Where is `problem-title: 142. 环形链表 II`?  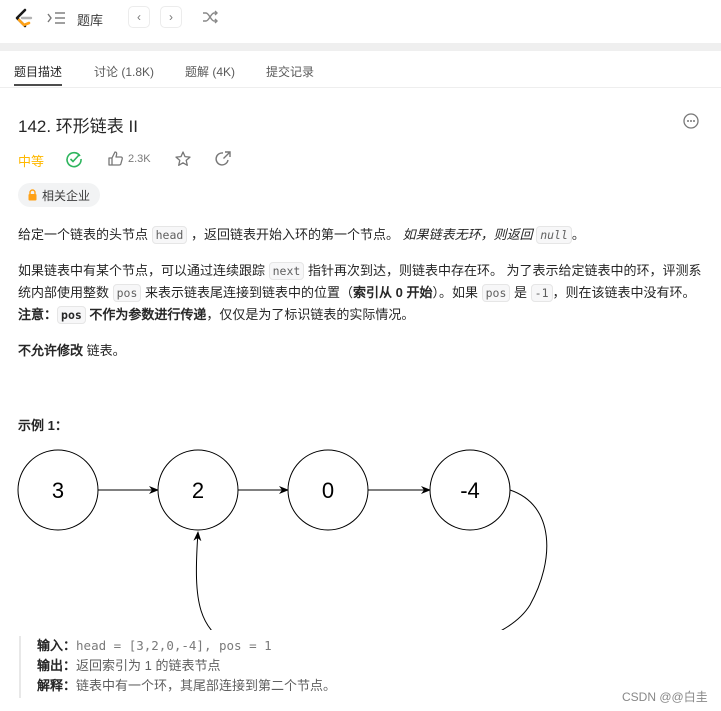
problem-title: 142. 环形链表 II is located at coordinates (78, 126).